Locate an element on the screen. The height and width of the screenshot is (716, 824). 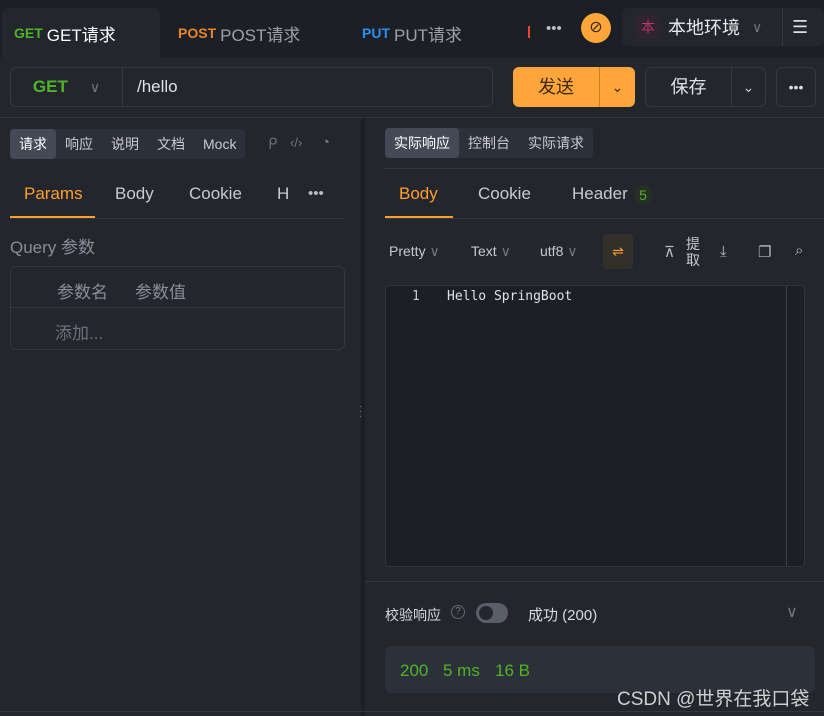
response-time: 5 ms is located at coordinates (461, 670).